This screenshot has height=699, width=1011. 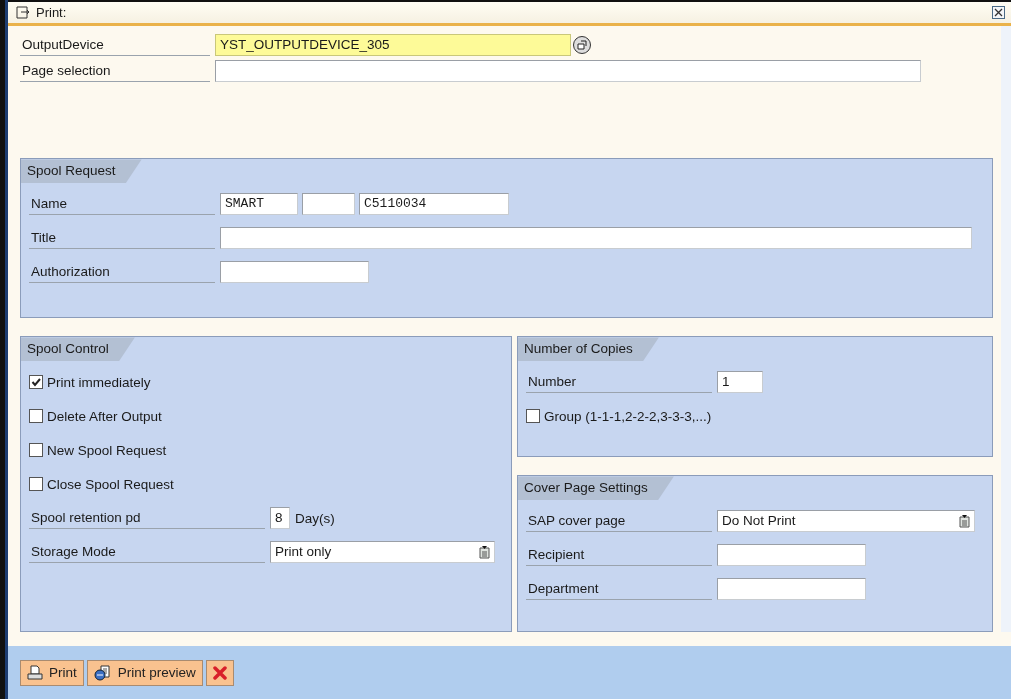 What do you see at coordinates (280, 518) in the screenshot?
I see `input-field: 8` at bounding box center [280, 518].